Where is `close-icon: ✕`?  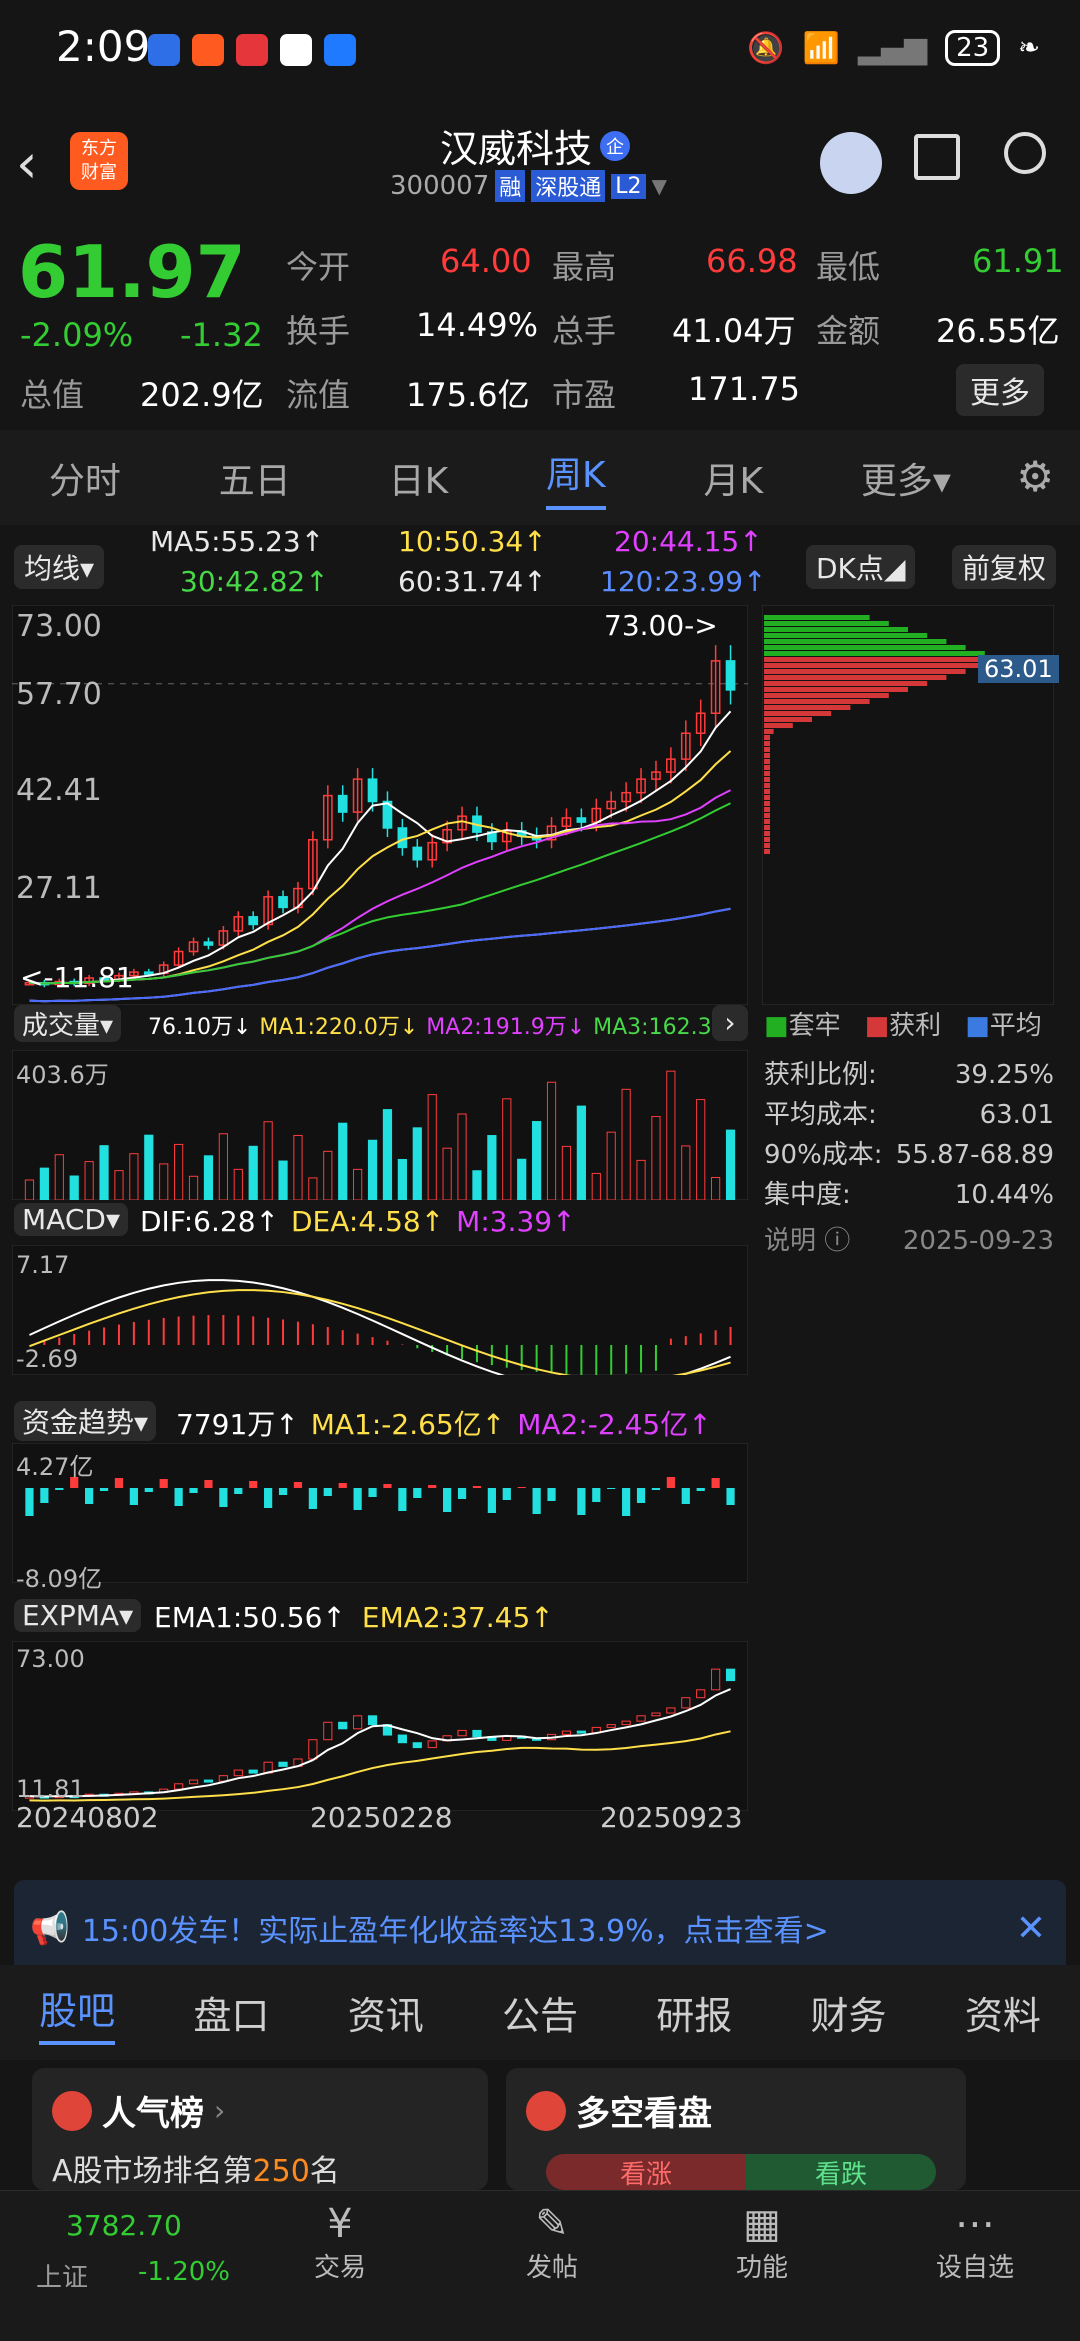
close-icon: ✕ is located at coordinates (1031, 1928).